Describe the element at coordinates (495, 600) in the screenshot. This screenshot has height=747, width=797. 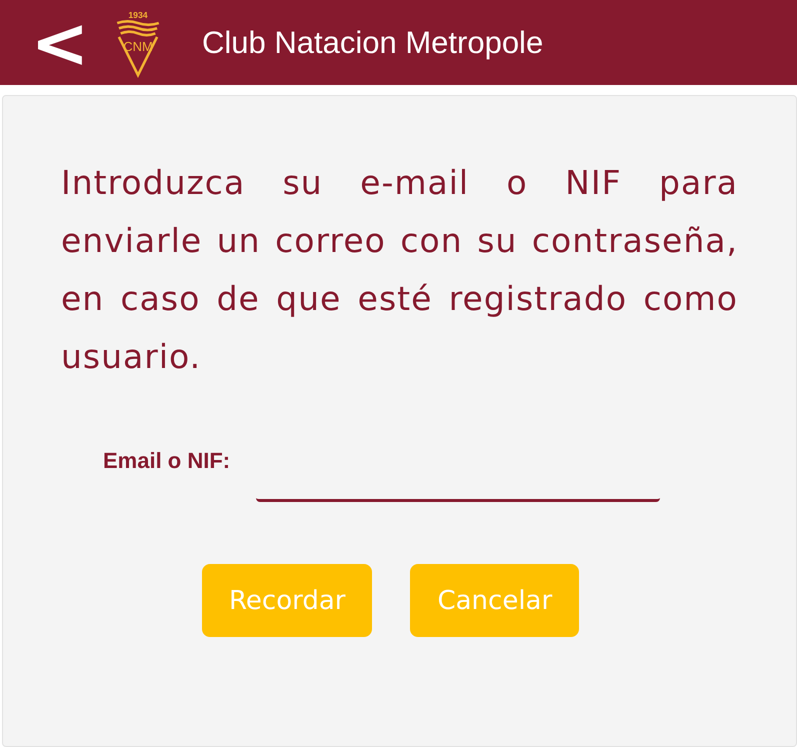
I see `form-button: Cancelar` at that location.